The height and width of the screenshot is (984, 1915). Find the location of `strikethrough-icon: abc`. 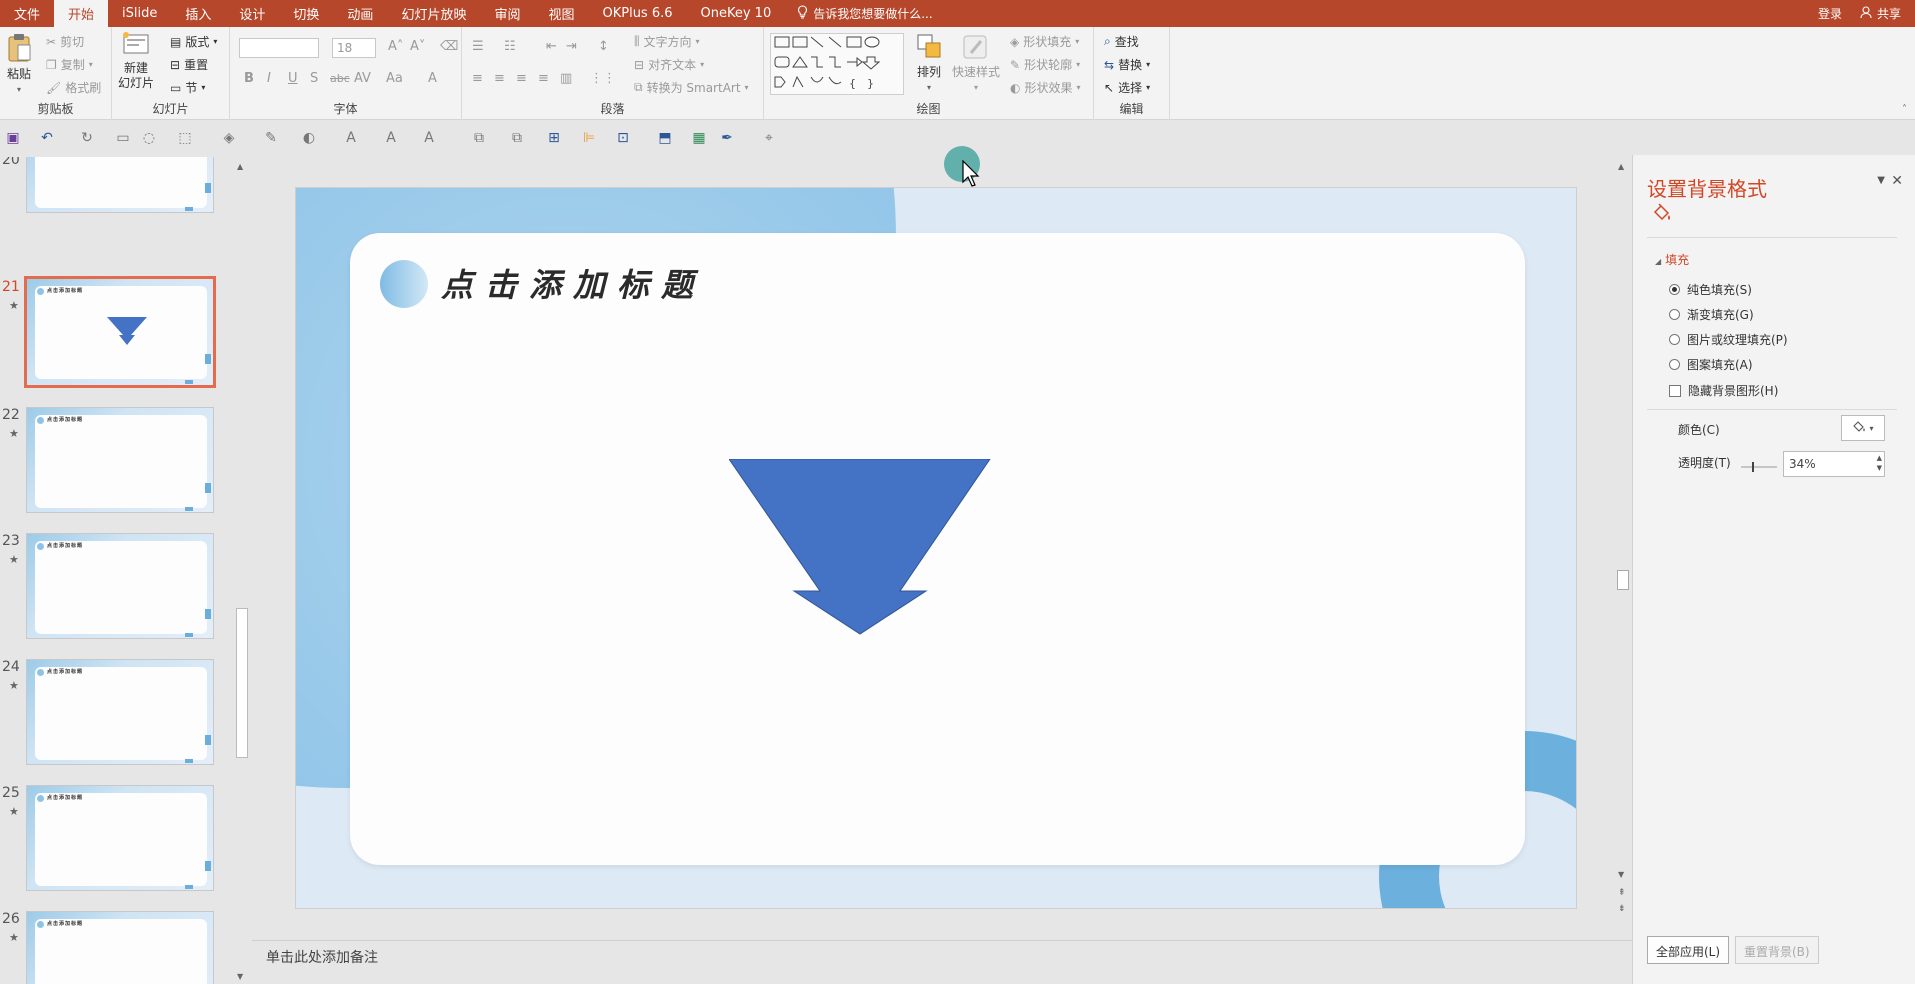

strikethrough-icon: abc is located at coordinates (340, 78).